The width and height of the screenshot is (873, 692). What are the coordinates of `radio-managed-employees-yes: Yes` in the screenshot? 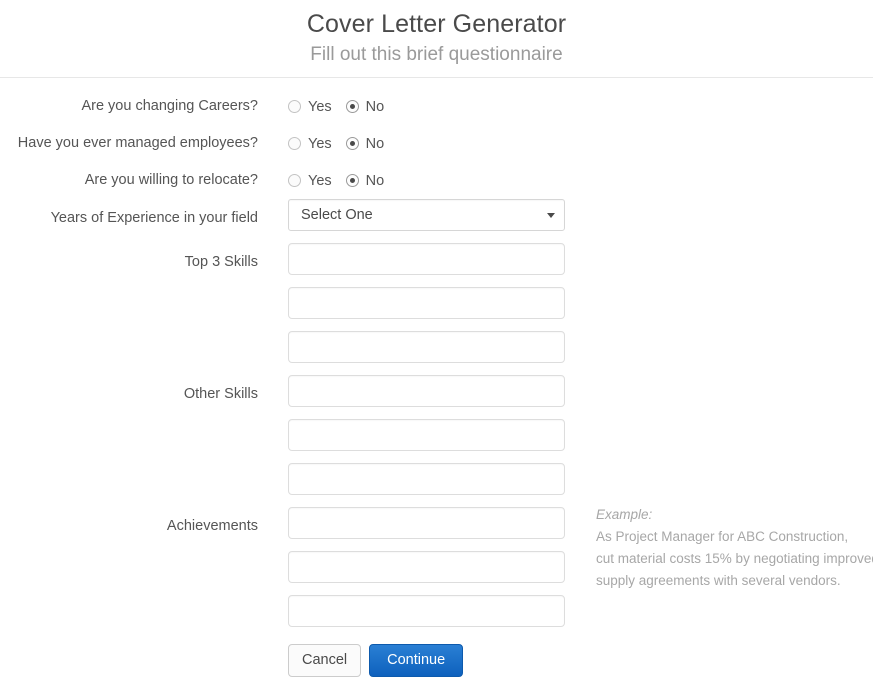 It's located at (310, 144).